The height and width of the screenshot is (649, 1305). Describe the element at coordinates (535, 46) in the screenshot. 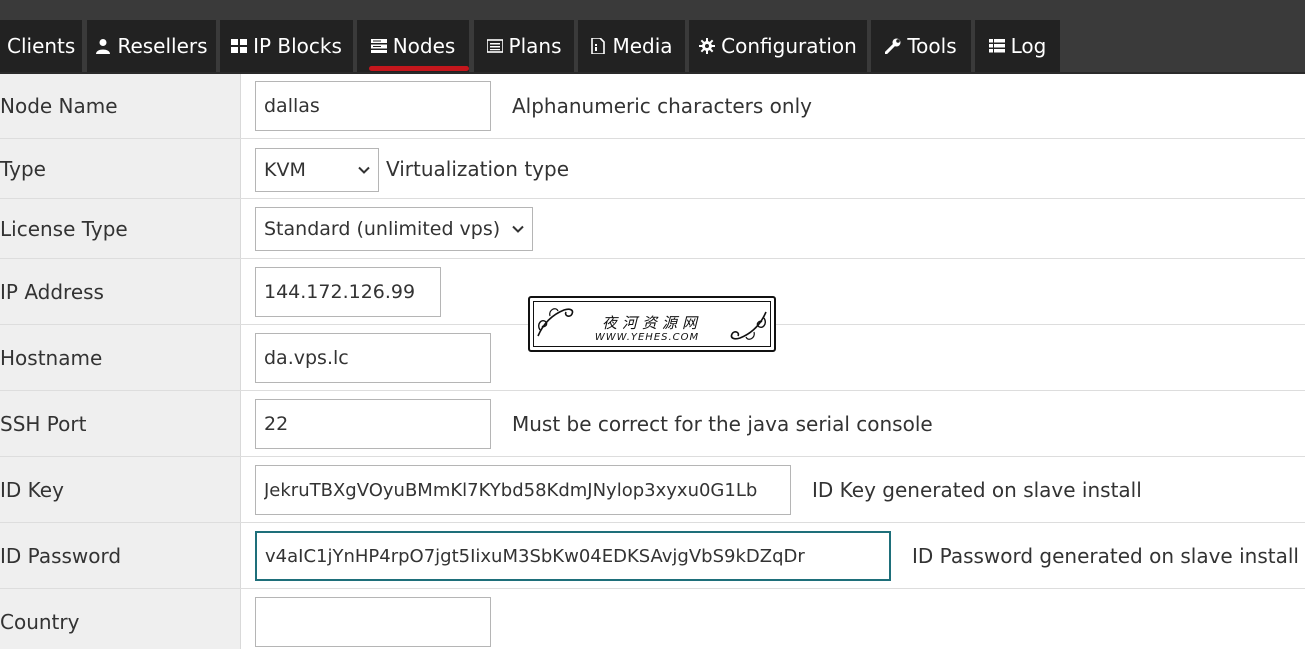

I see `tab-plans-label: Plans` at that location.